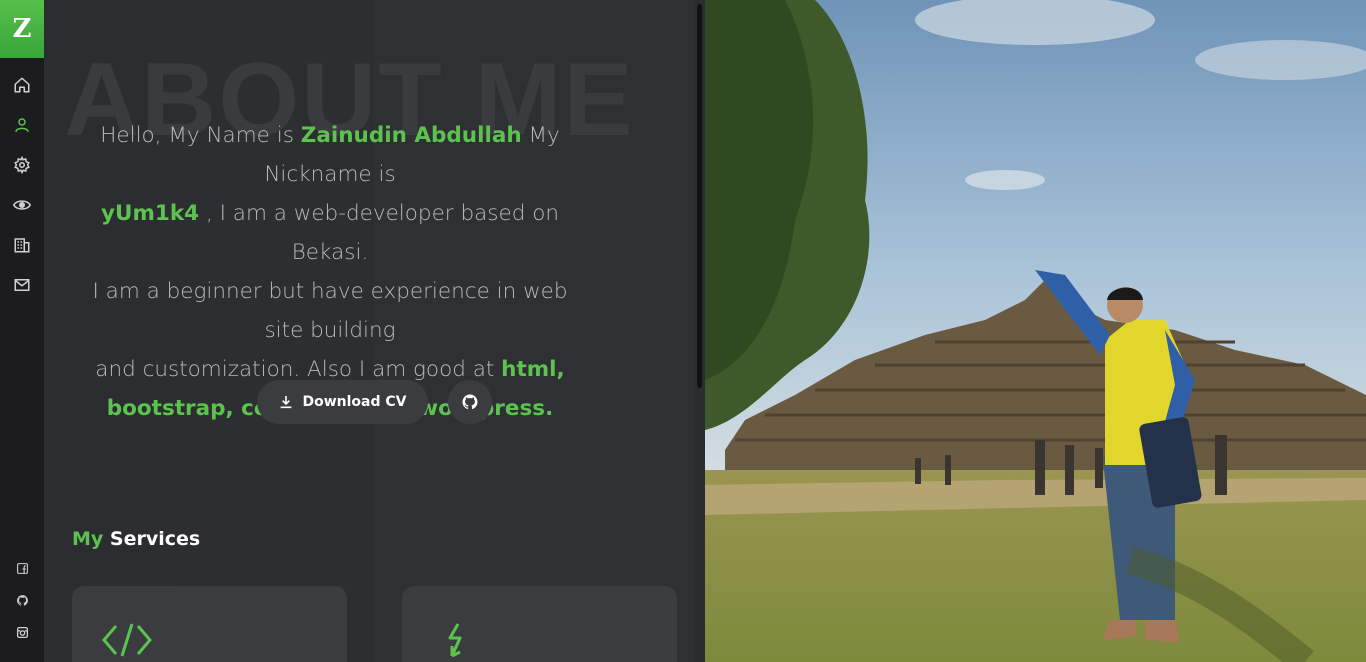 This screenshot has height=662, width=1366. What do you see at coordinates (209, 624) in the screenshot?
I see `service-card-web-dev` at bounding box center [209, 624].